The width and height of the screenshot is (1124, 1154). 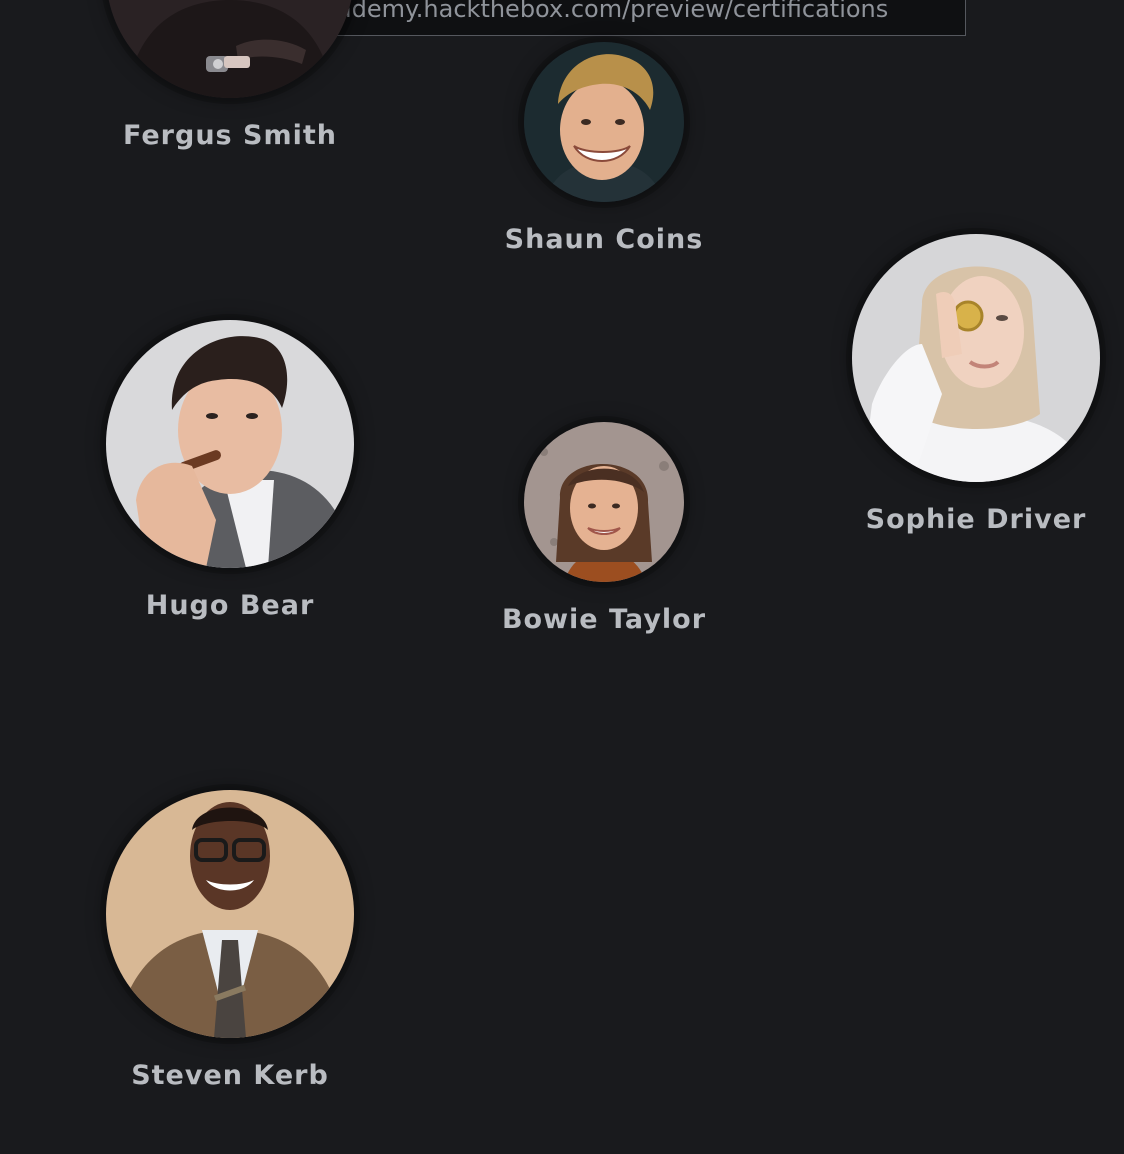 I want to click on member-name: Steven Kerb, so click(x=230, y=1075).